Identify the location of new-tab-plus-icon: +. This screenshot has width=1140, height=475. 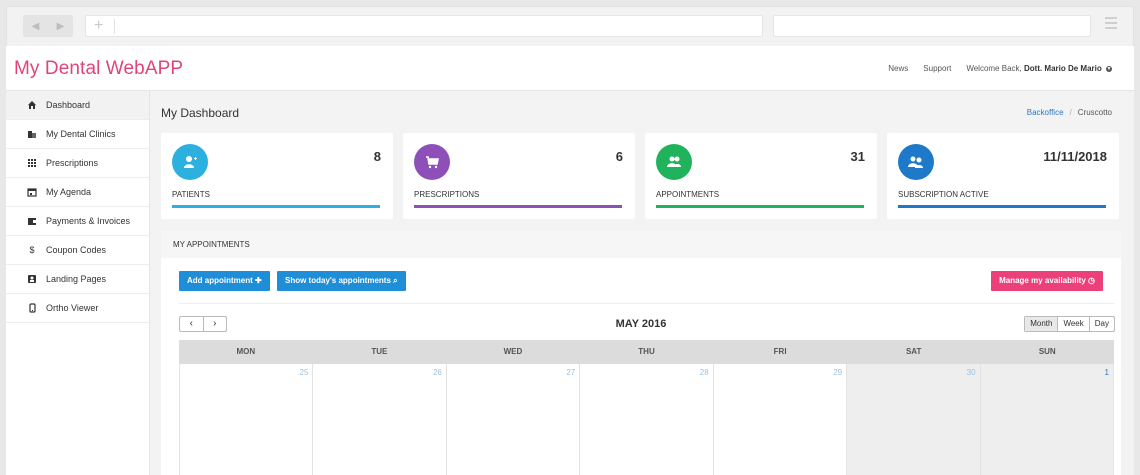
(98, 26).